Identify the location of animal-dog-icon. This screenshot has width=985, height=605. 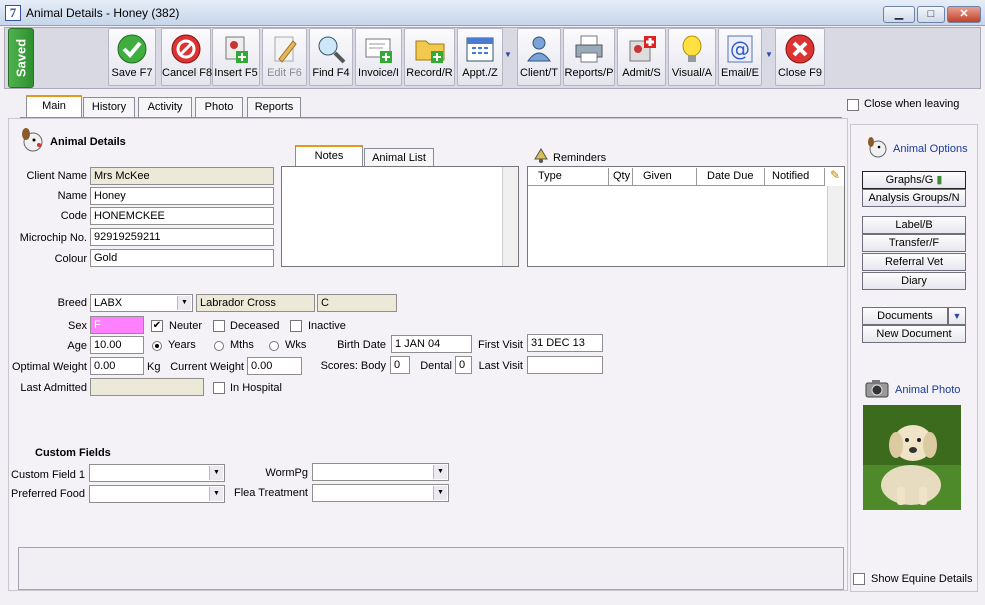
(32, 140).